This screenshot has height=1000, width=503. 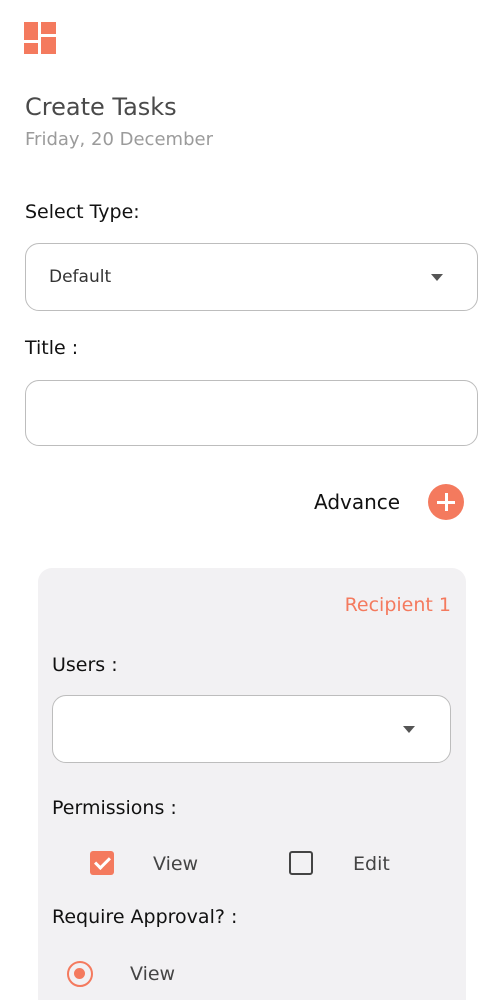 What do you see at coordinates (251, 413) in the screenshot?
I see `title-input` at bounding box center [251, 413].